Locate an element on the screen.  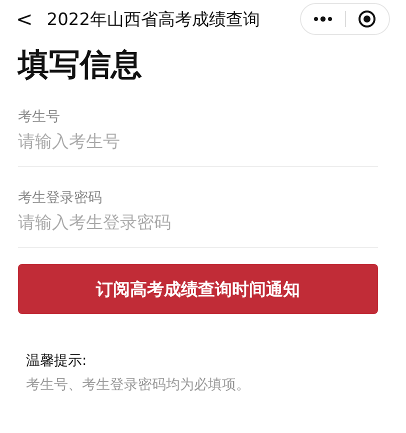
form-heading: 填写信息 is located at coordinates (80, 65).